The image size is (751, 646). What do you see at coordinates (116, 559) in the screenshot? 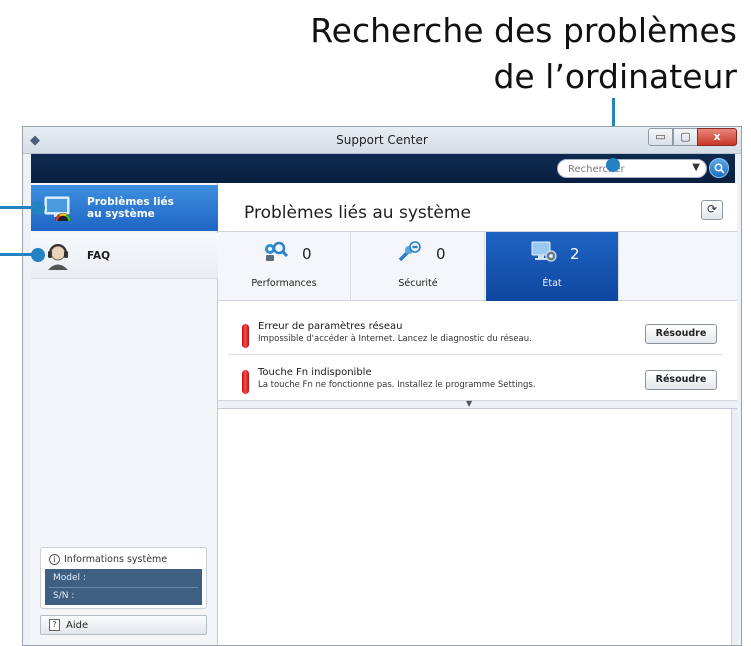
I see `system-info-title: Informations système` at bounding box center [116, 559].